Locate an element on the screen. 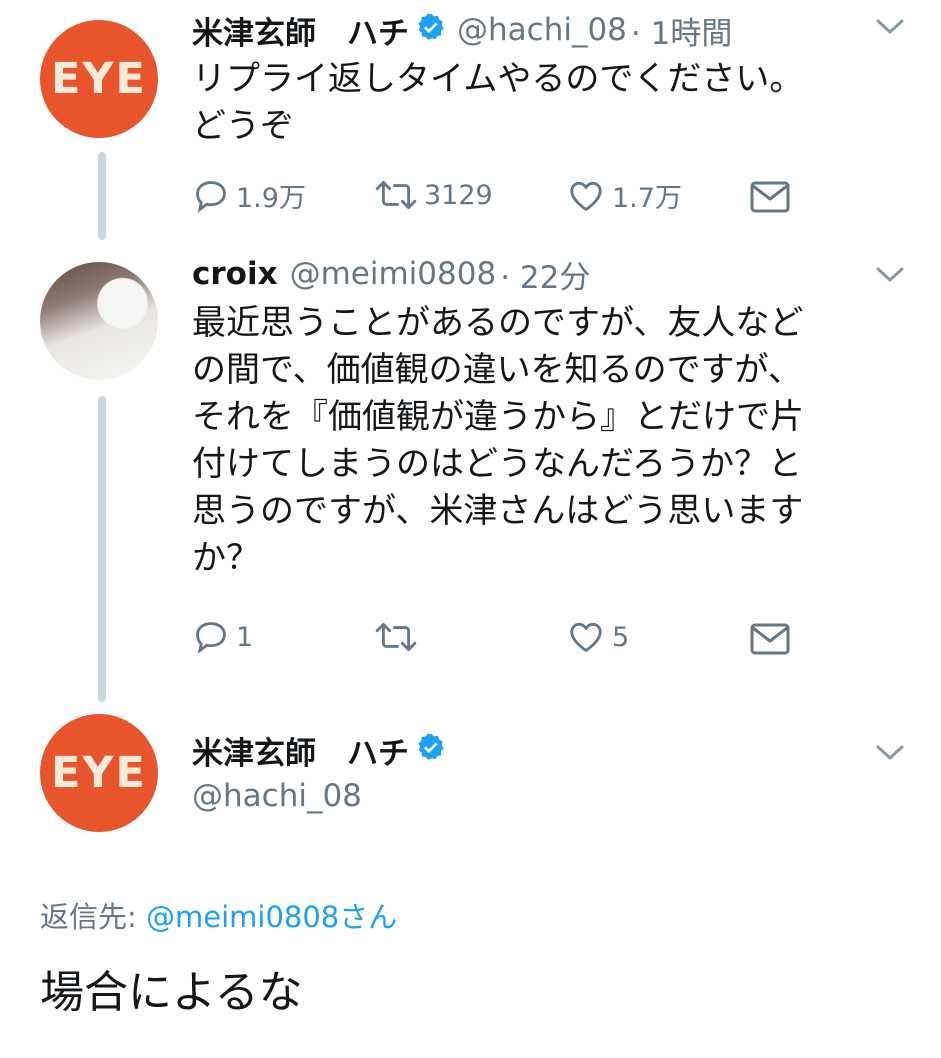  reply-to-line: 返信先: @meimi0808さん is located at coordinates (218, 915).